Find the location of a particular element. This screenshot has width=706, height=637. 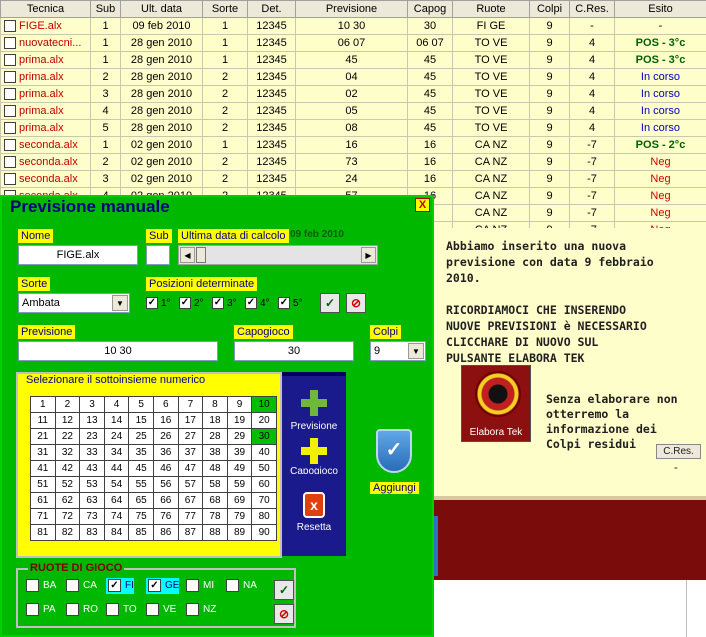

number-cell: 32 is located at coordinates (67, 452).